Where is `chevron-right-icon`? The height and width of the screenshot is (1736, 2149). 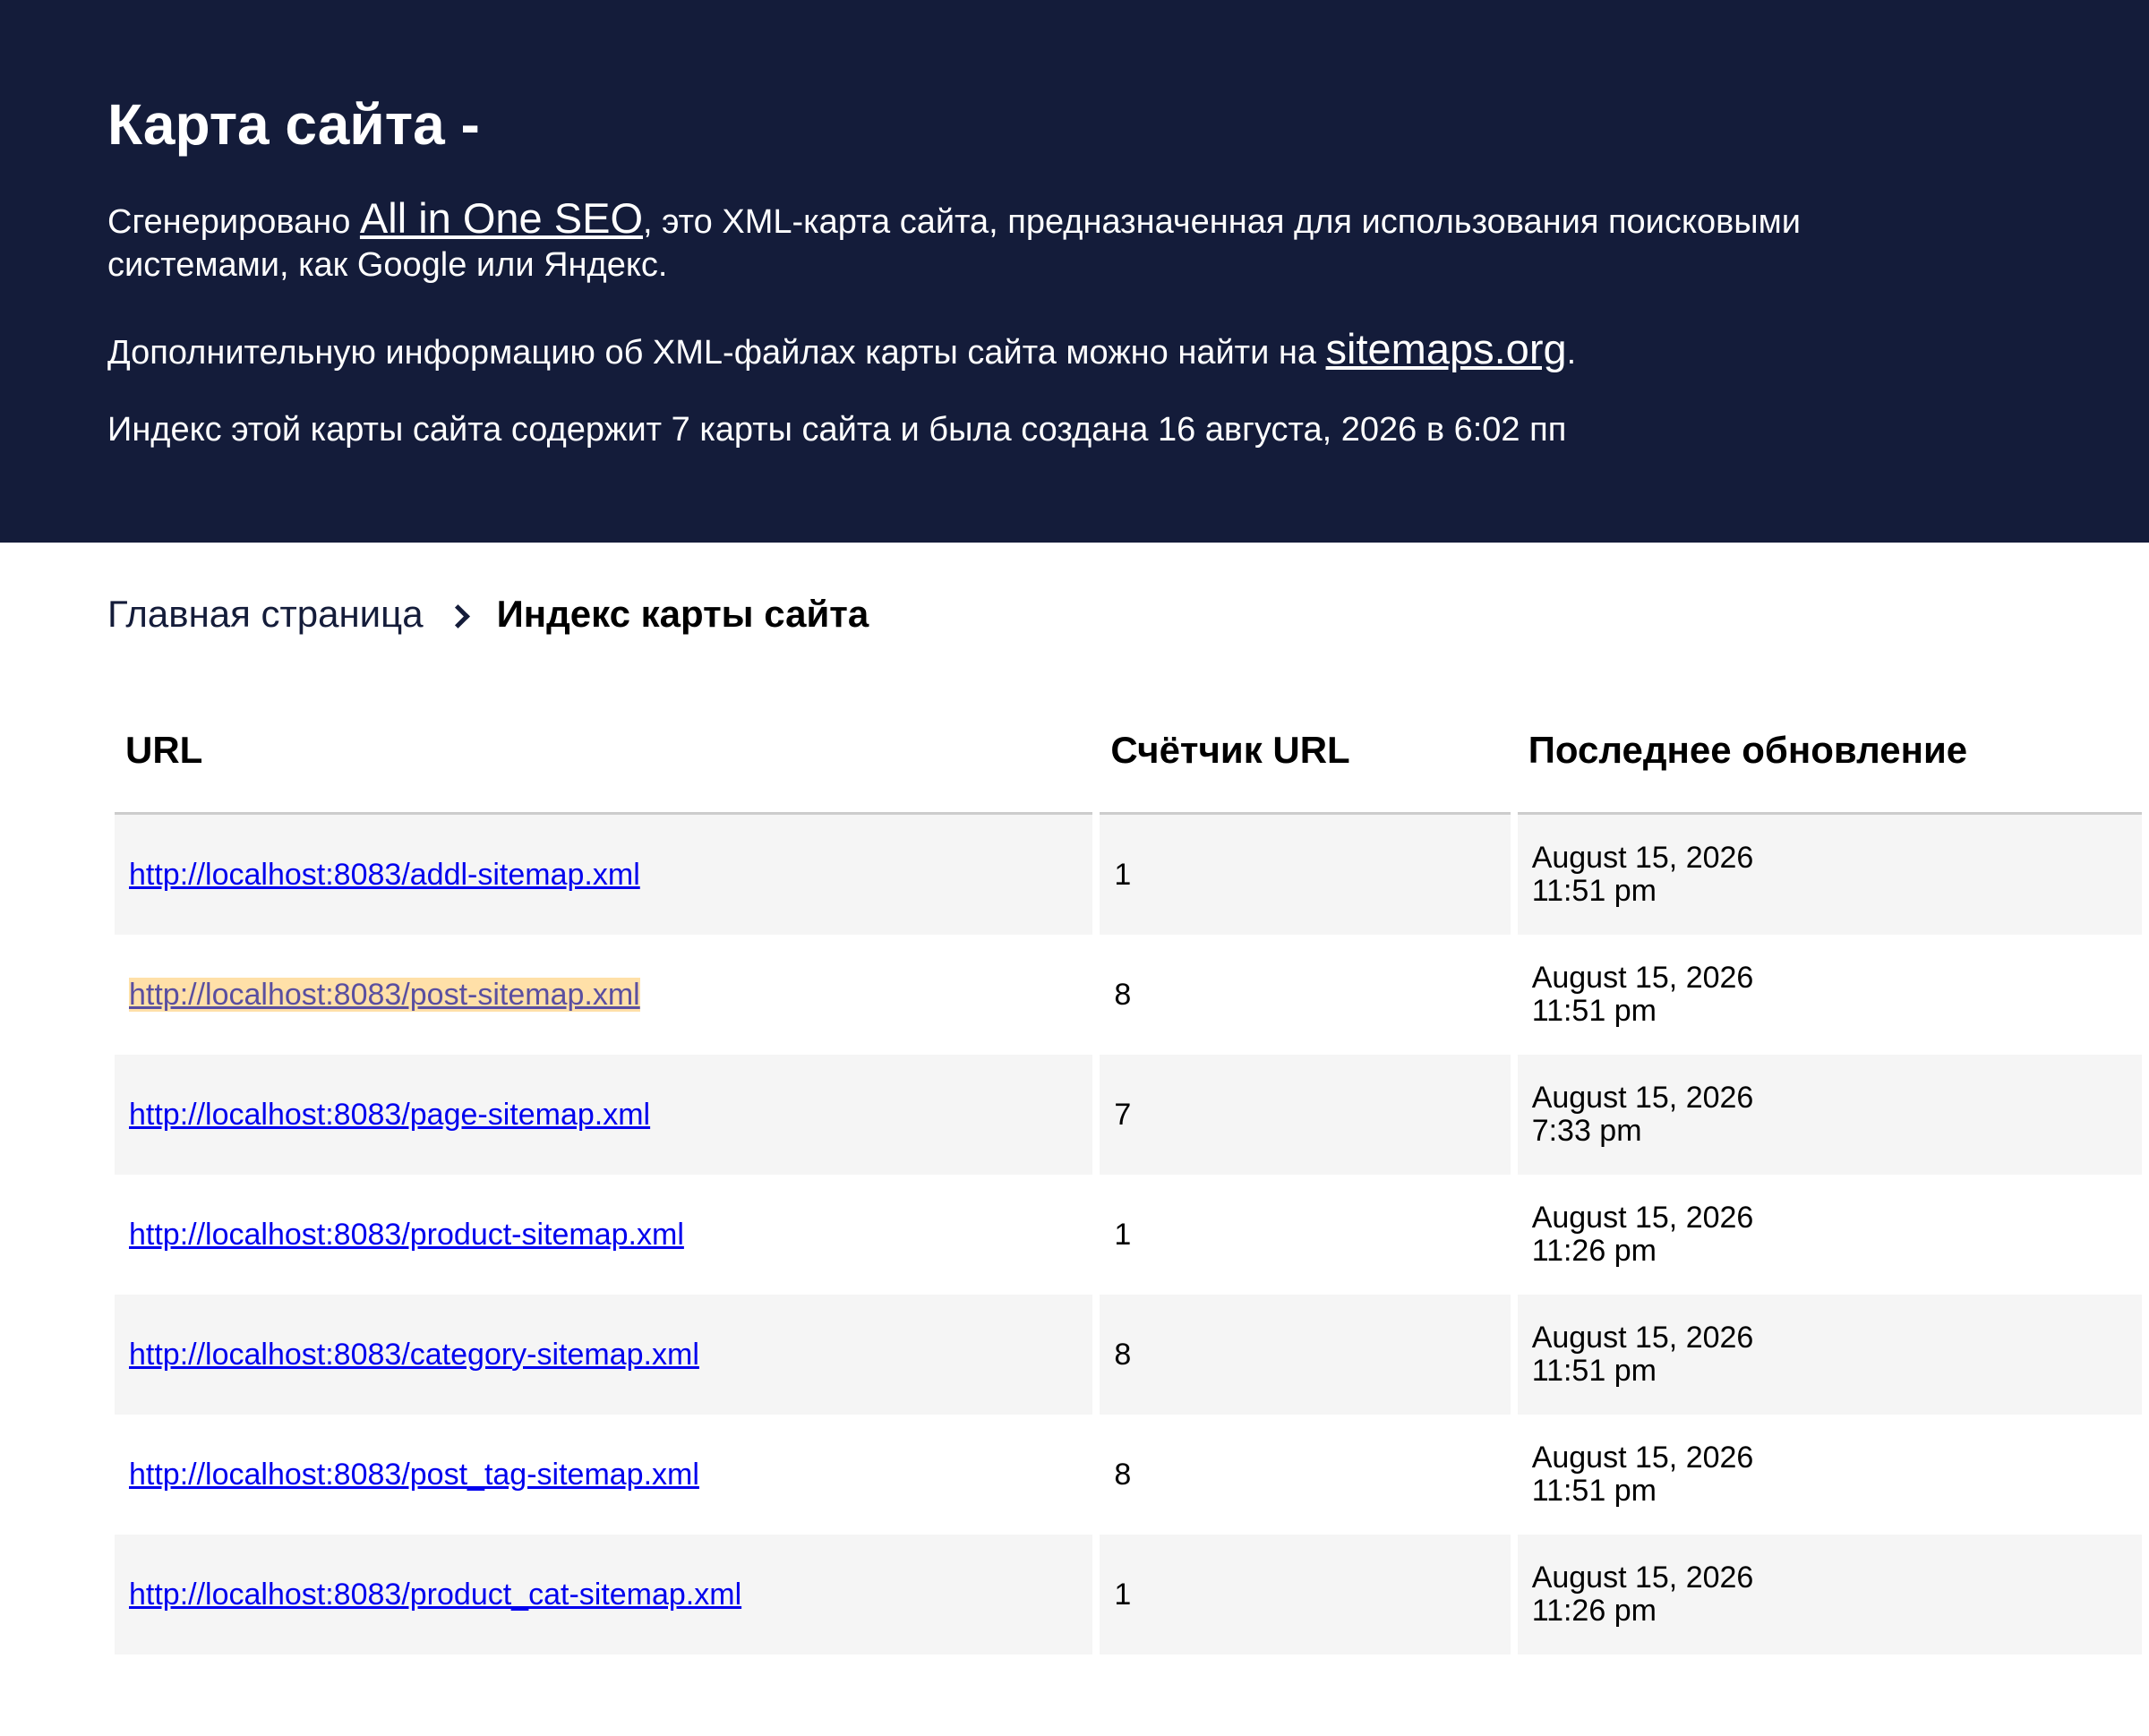
chevron-right-icon is located at coordinates (459, 614).